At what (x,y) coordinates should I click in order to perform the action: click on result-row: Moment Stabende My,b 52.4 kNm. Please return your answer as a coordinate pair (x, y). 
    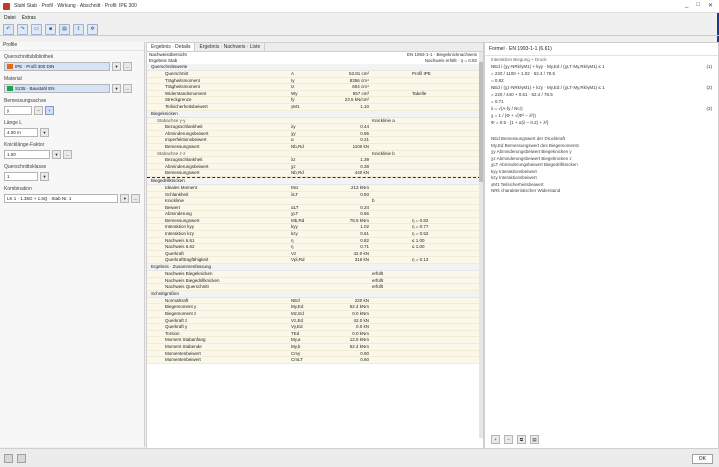
    Looking at the image, I should click on (314, 347).